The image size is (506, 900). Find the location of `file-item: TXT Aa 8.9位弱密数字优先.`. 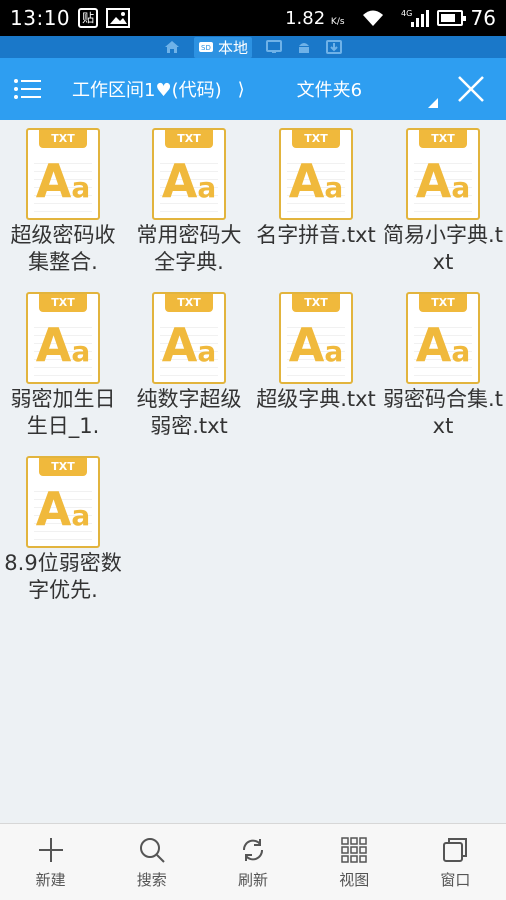

file-item: TXT Aa 8.9位弱密数字优先. is located at coordinates (63, 528).